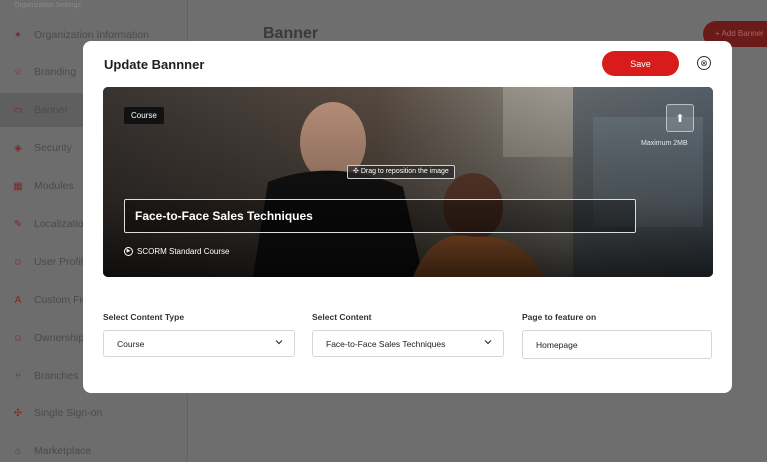 This screenshot has height=462, width=767. I want to click on sidebar-item-label: Organization Information, so click(91, 35).